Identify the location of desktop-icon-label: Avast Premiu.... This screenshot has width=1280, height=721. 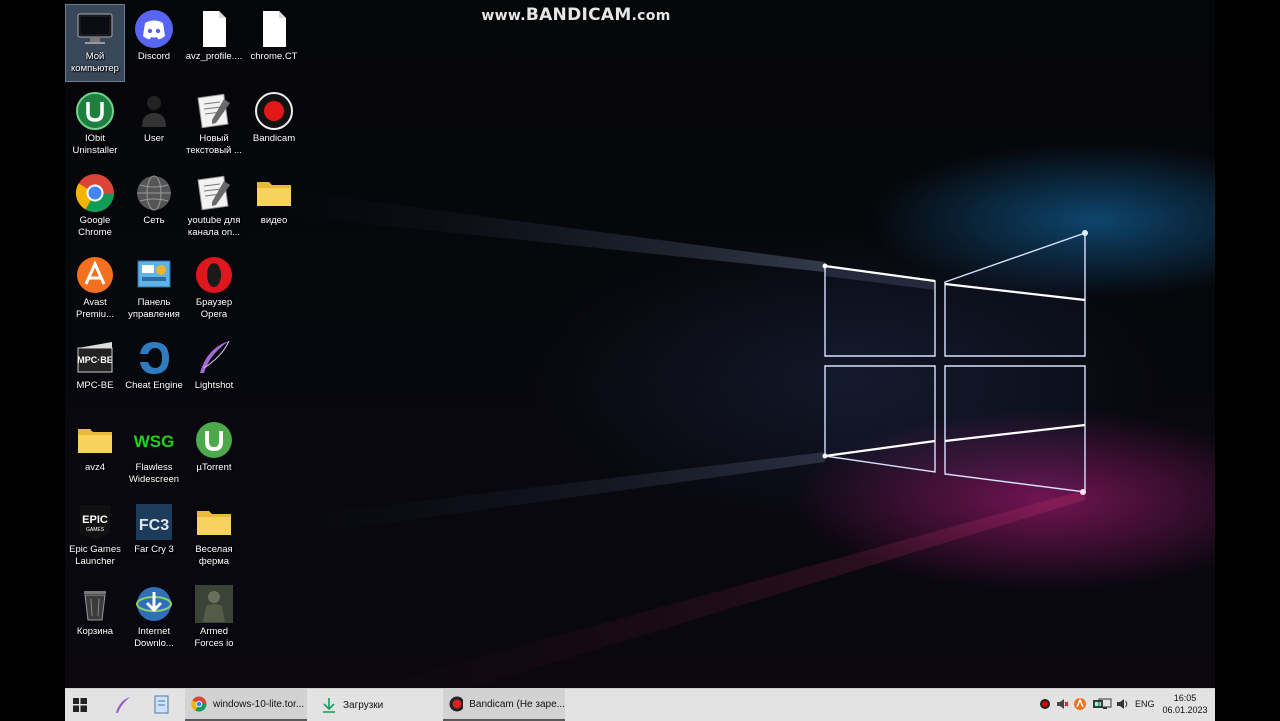
(94, 308).